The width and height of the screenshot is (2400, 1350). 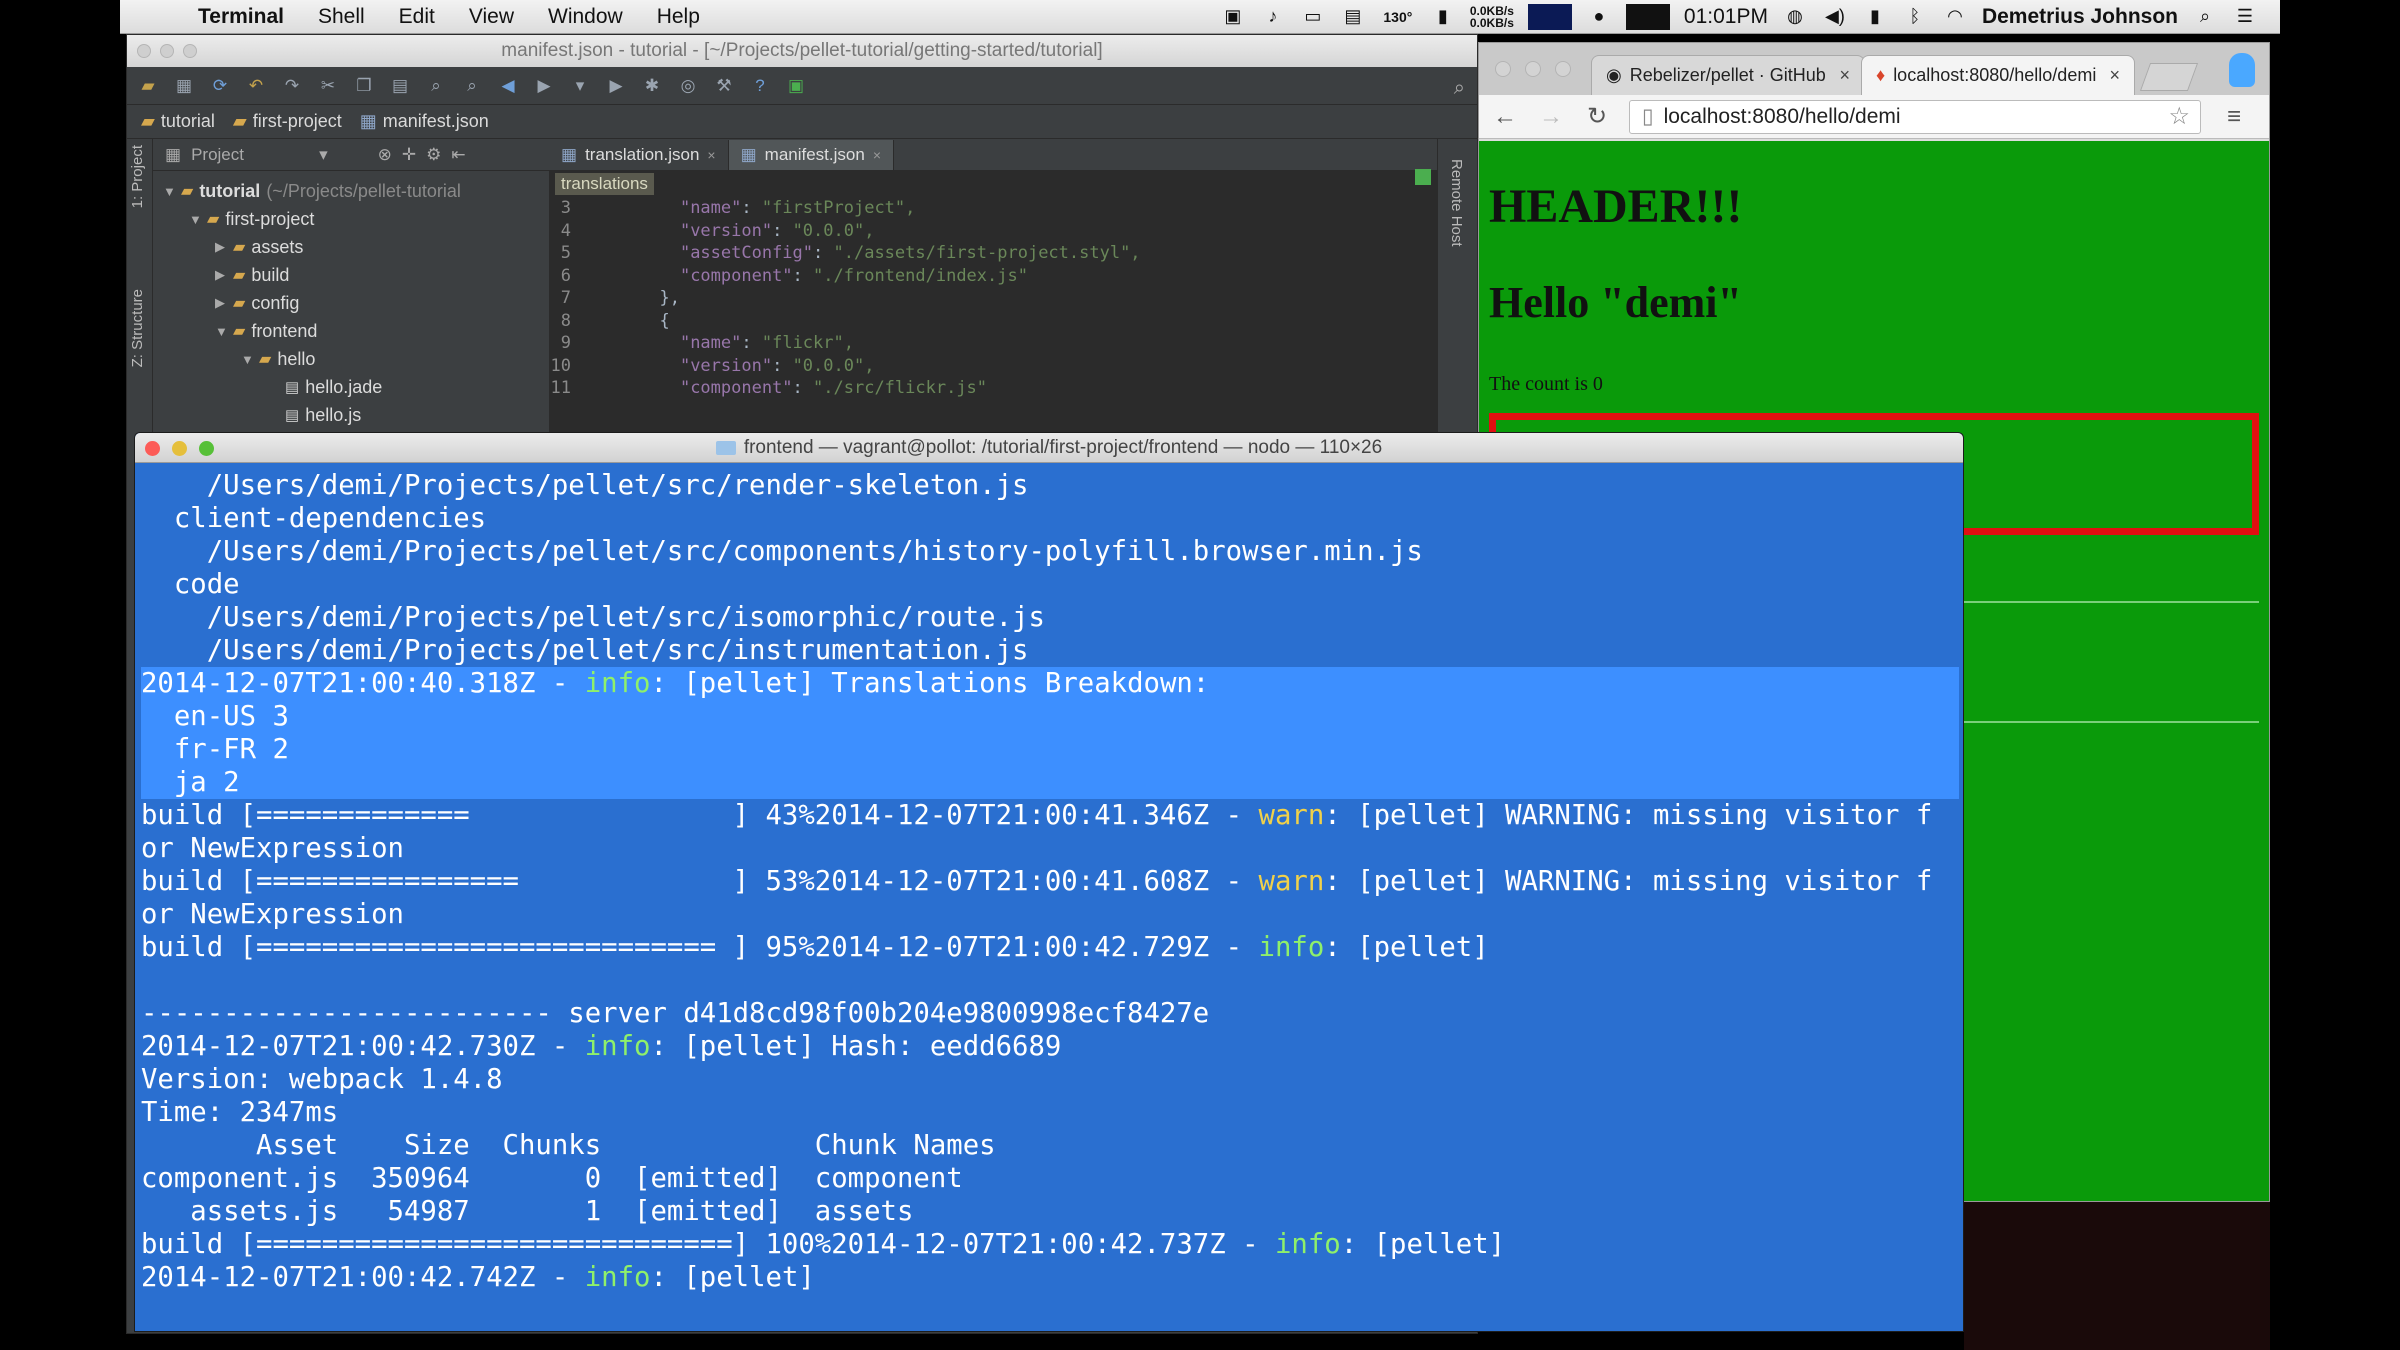 I want to click on replace-icon: ⌕, so click(x=472, y=86).